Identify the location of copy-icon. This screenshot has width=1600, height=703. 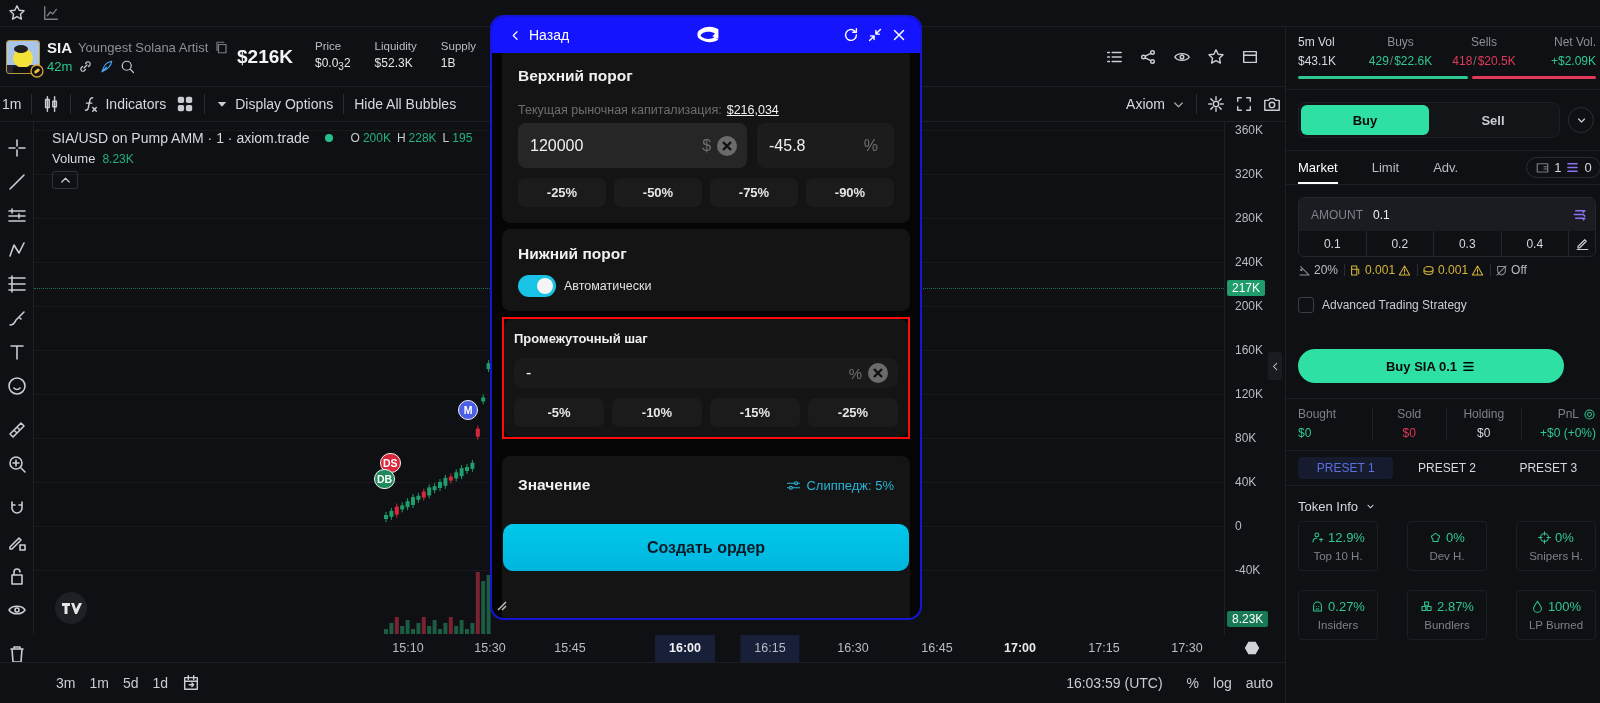
(222, 47).